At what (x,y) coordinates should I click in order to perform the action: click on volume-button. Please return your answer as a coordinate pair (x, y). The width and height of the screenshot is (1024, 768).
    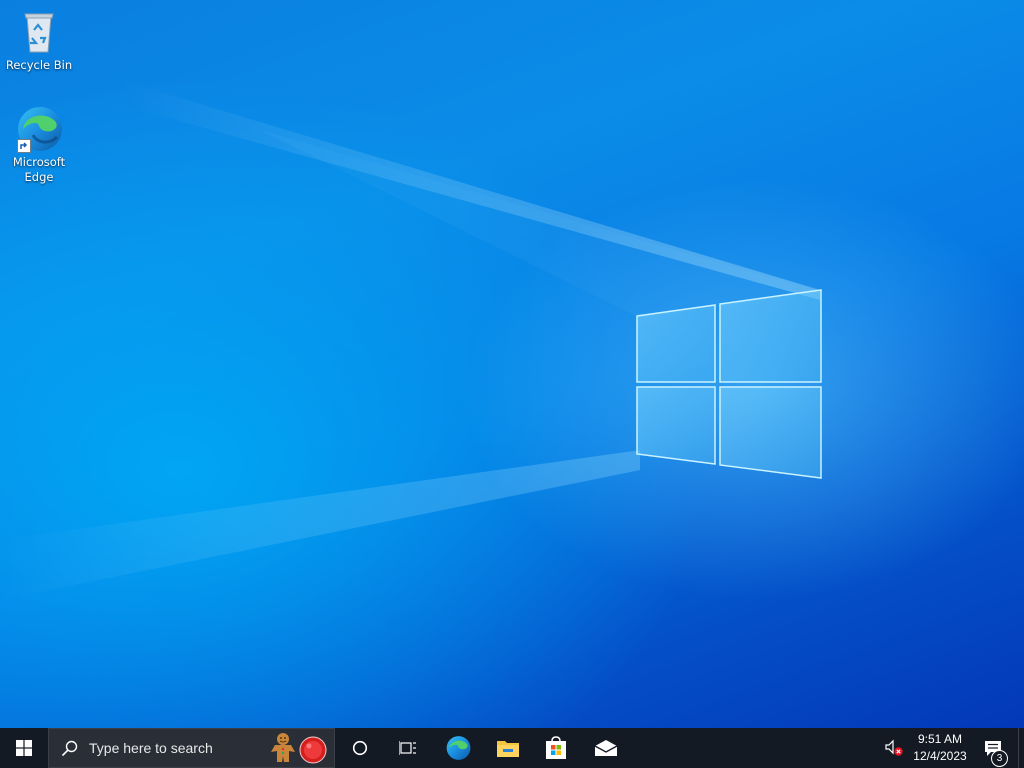
    Looking at the image, I should click on (894, 748).